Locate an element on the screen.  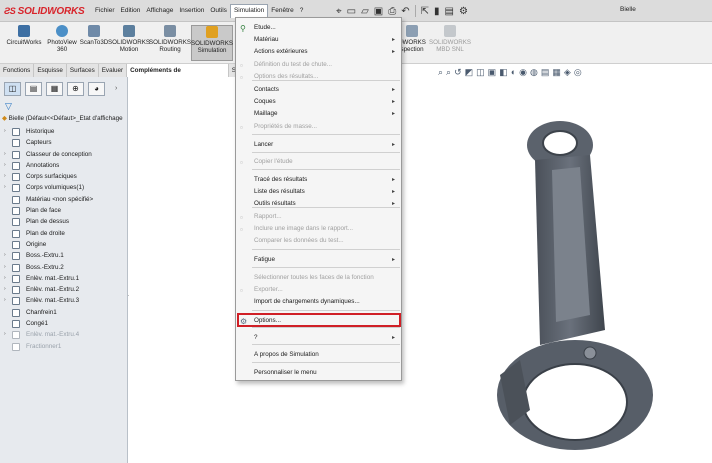
menu-simulation: Simulation is located at coordinates (249, 11).